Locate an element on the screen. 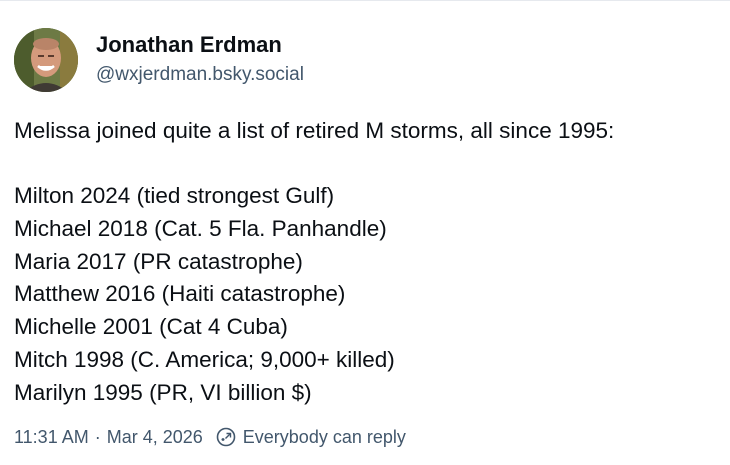 Image resolution: width=730 pixels, height=465 pixels. avatar-photo is located at coordinates (46, 60).